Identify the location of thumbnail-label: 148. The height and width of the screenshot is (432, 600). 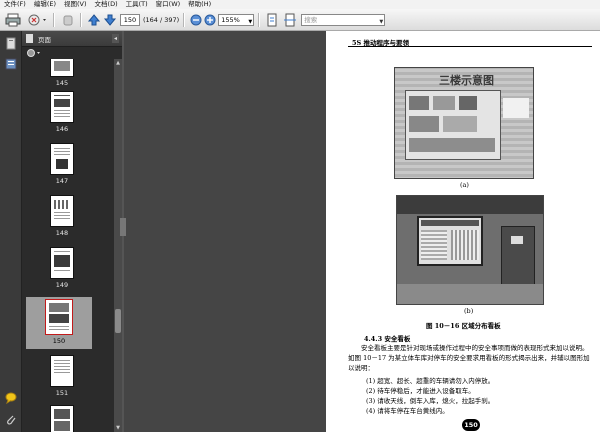
(62, 233).